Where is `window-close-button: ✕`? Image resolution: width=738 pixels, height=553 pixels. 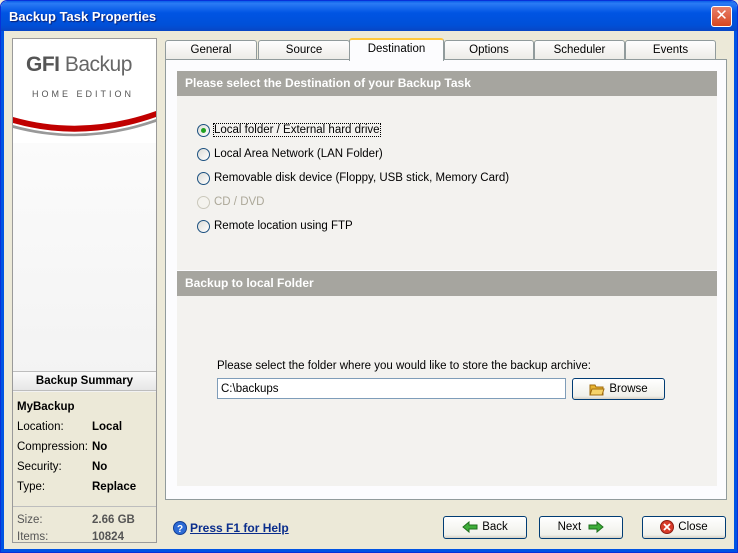 window-close-button: ✕ is located at coordinates (721, 16).